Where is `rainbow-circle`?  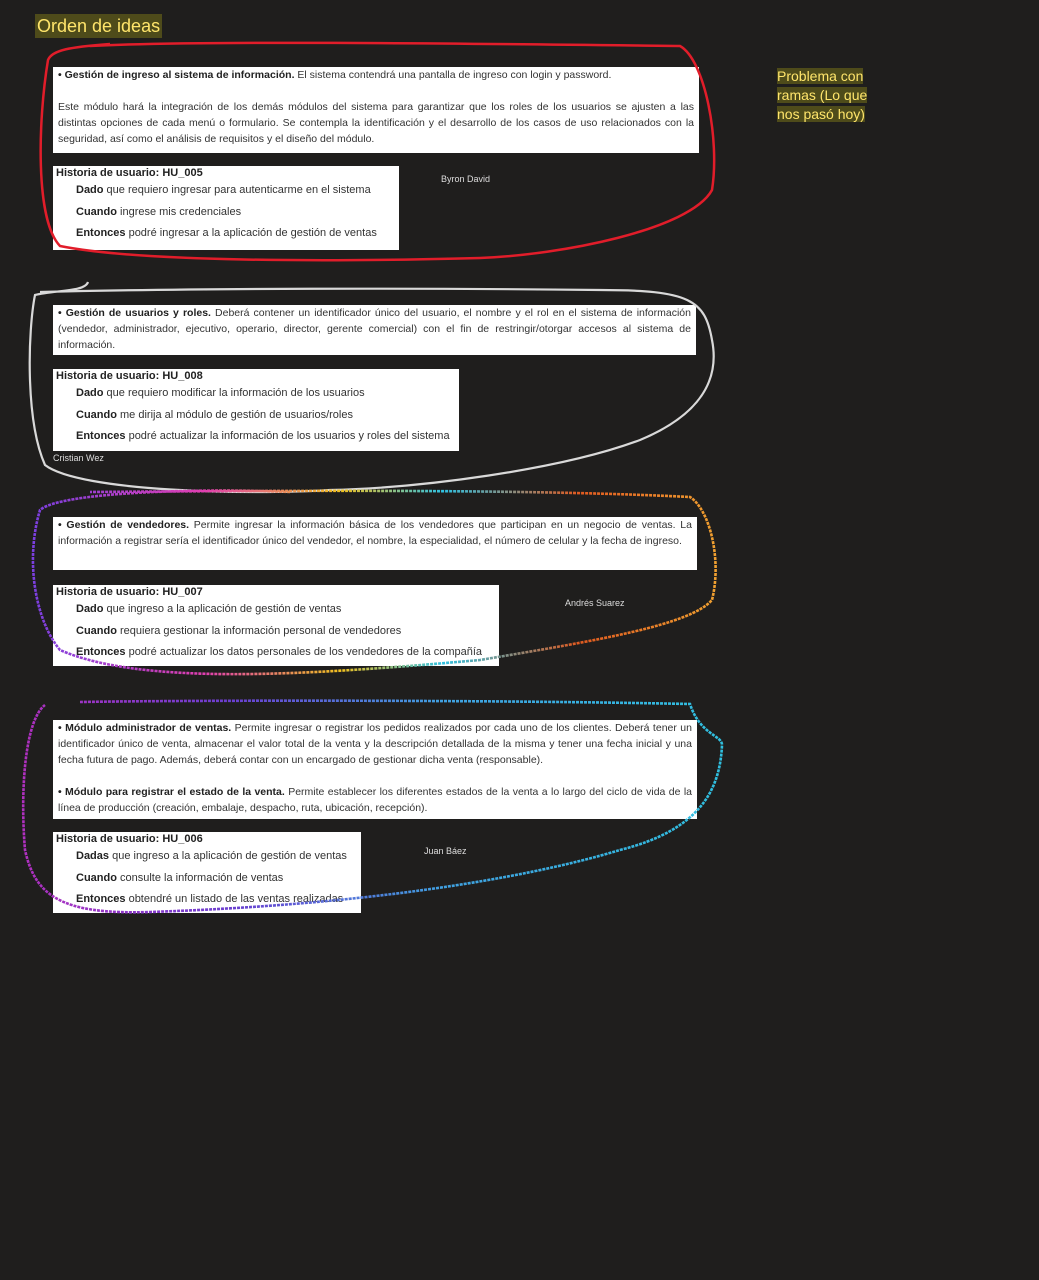 rainbow-circle is located at coordinates (374, 582).